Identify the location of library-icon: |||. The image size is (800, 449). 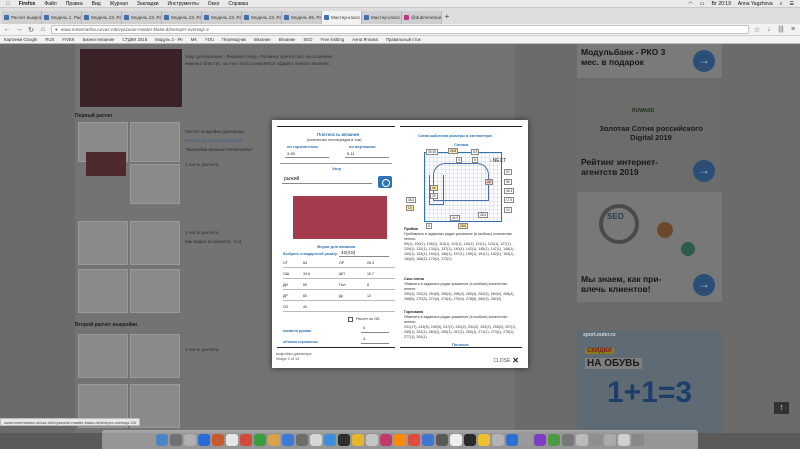
(781, 29).